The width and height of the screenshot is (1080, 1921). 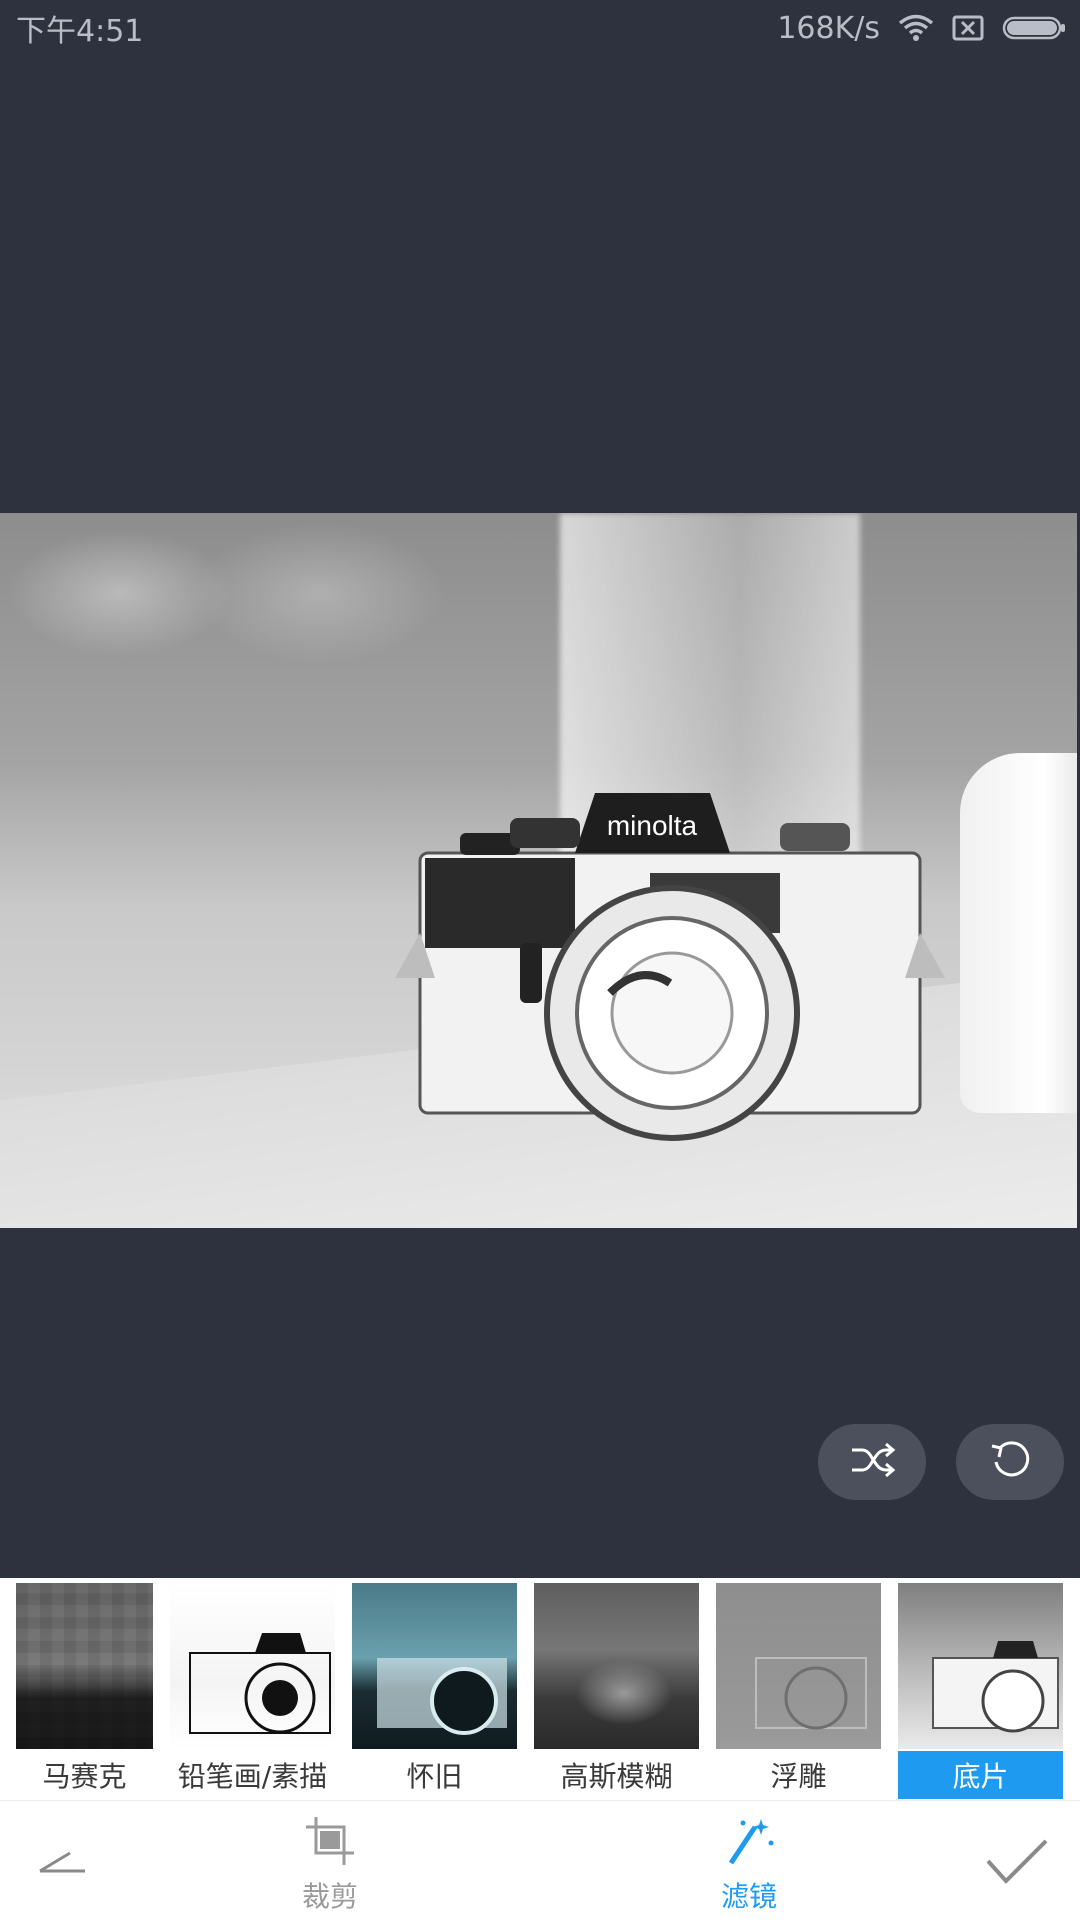 I want to click on photo-bottle, so click(x=1018, y=933).